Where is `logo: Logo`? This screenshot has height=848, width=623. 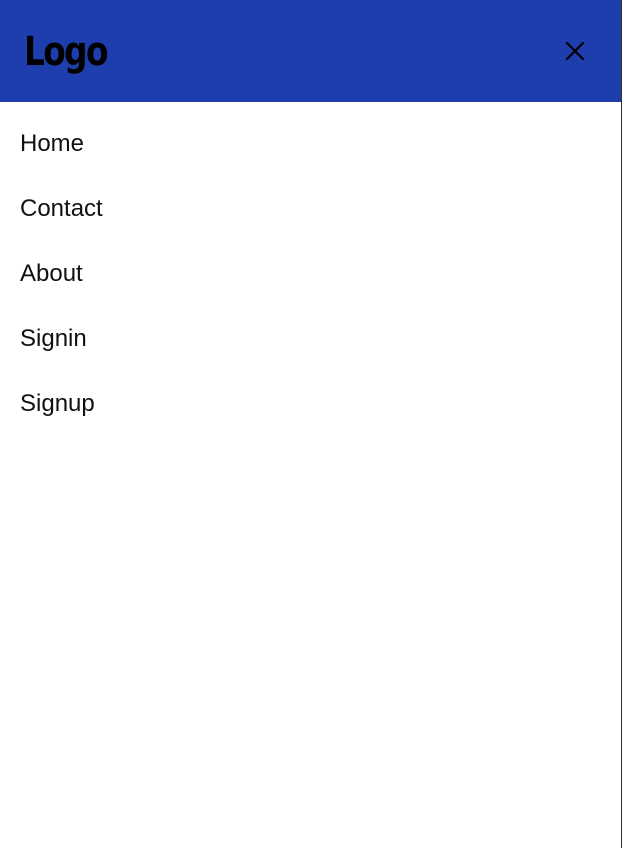 logo: Logo is located at coordinates (66, 52).